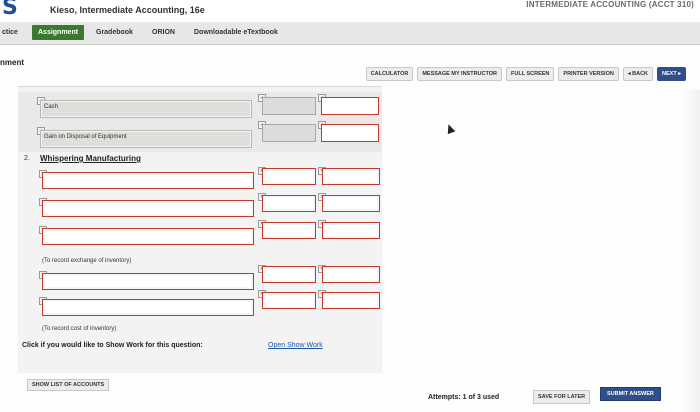 The image size is (700, 412). What do you see at coordinates (51, 107) in the screenshot?
I see `account-cash-label: Cash` at bounding box center [51, 107].